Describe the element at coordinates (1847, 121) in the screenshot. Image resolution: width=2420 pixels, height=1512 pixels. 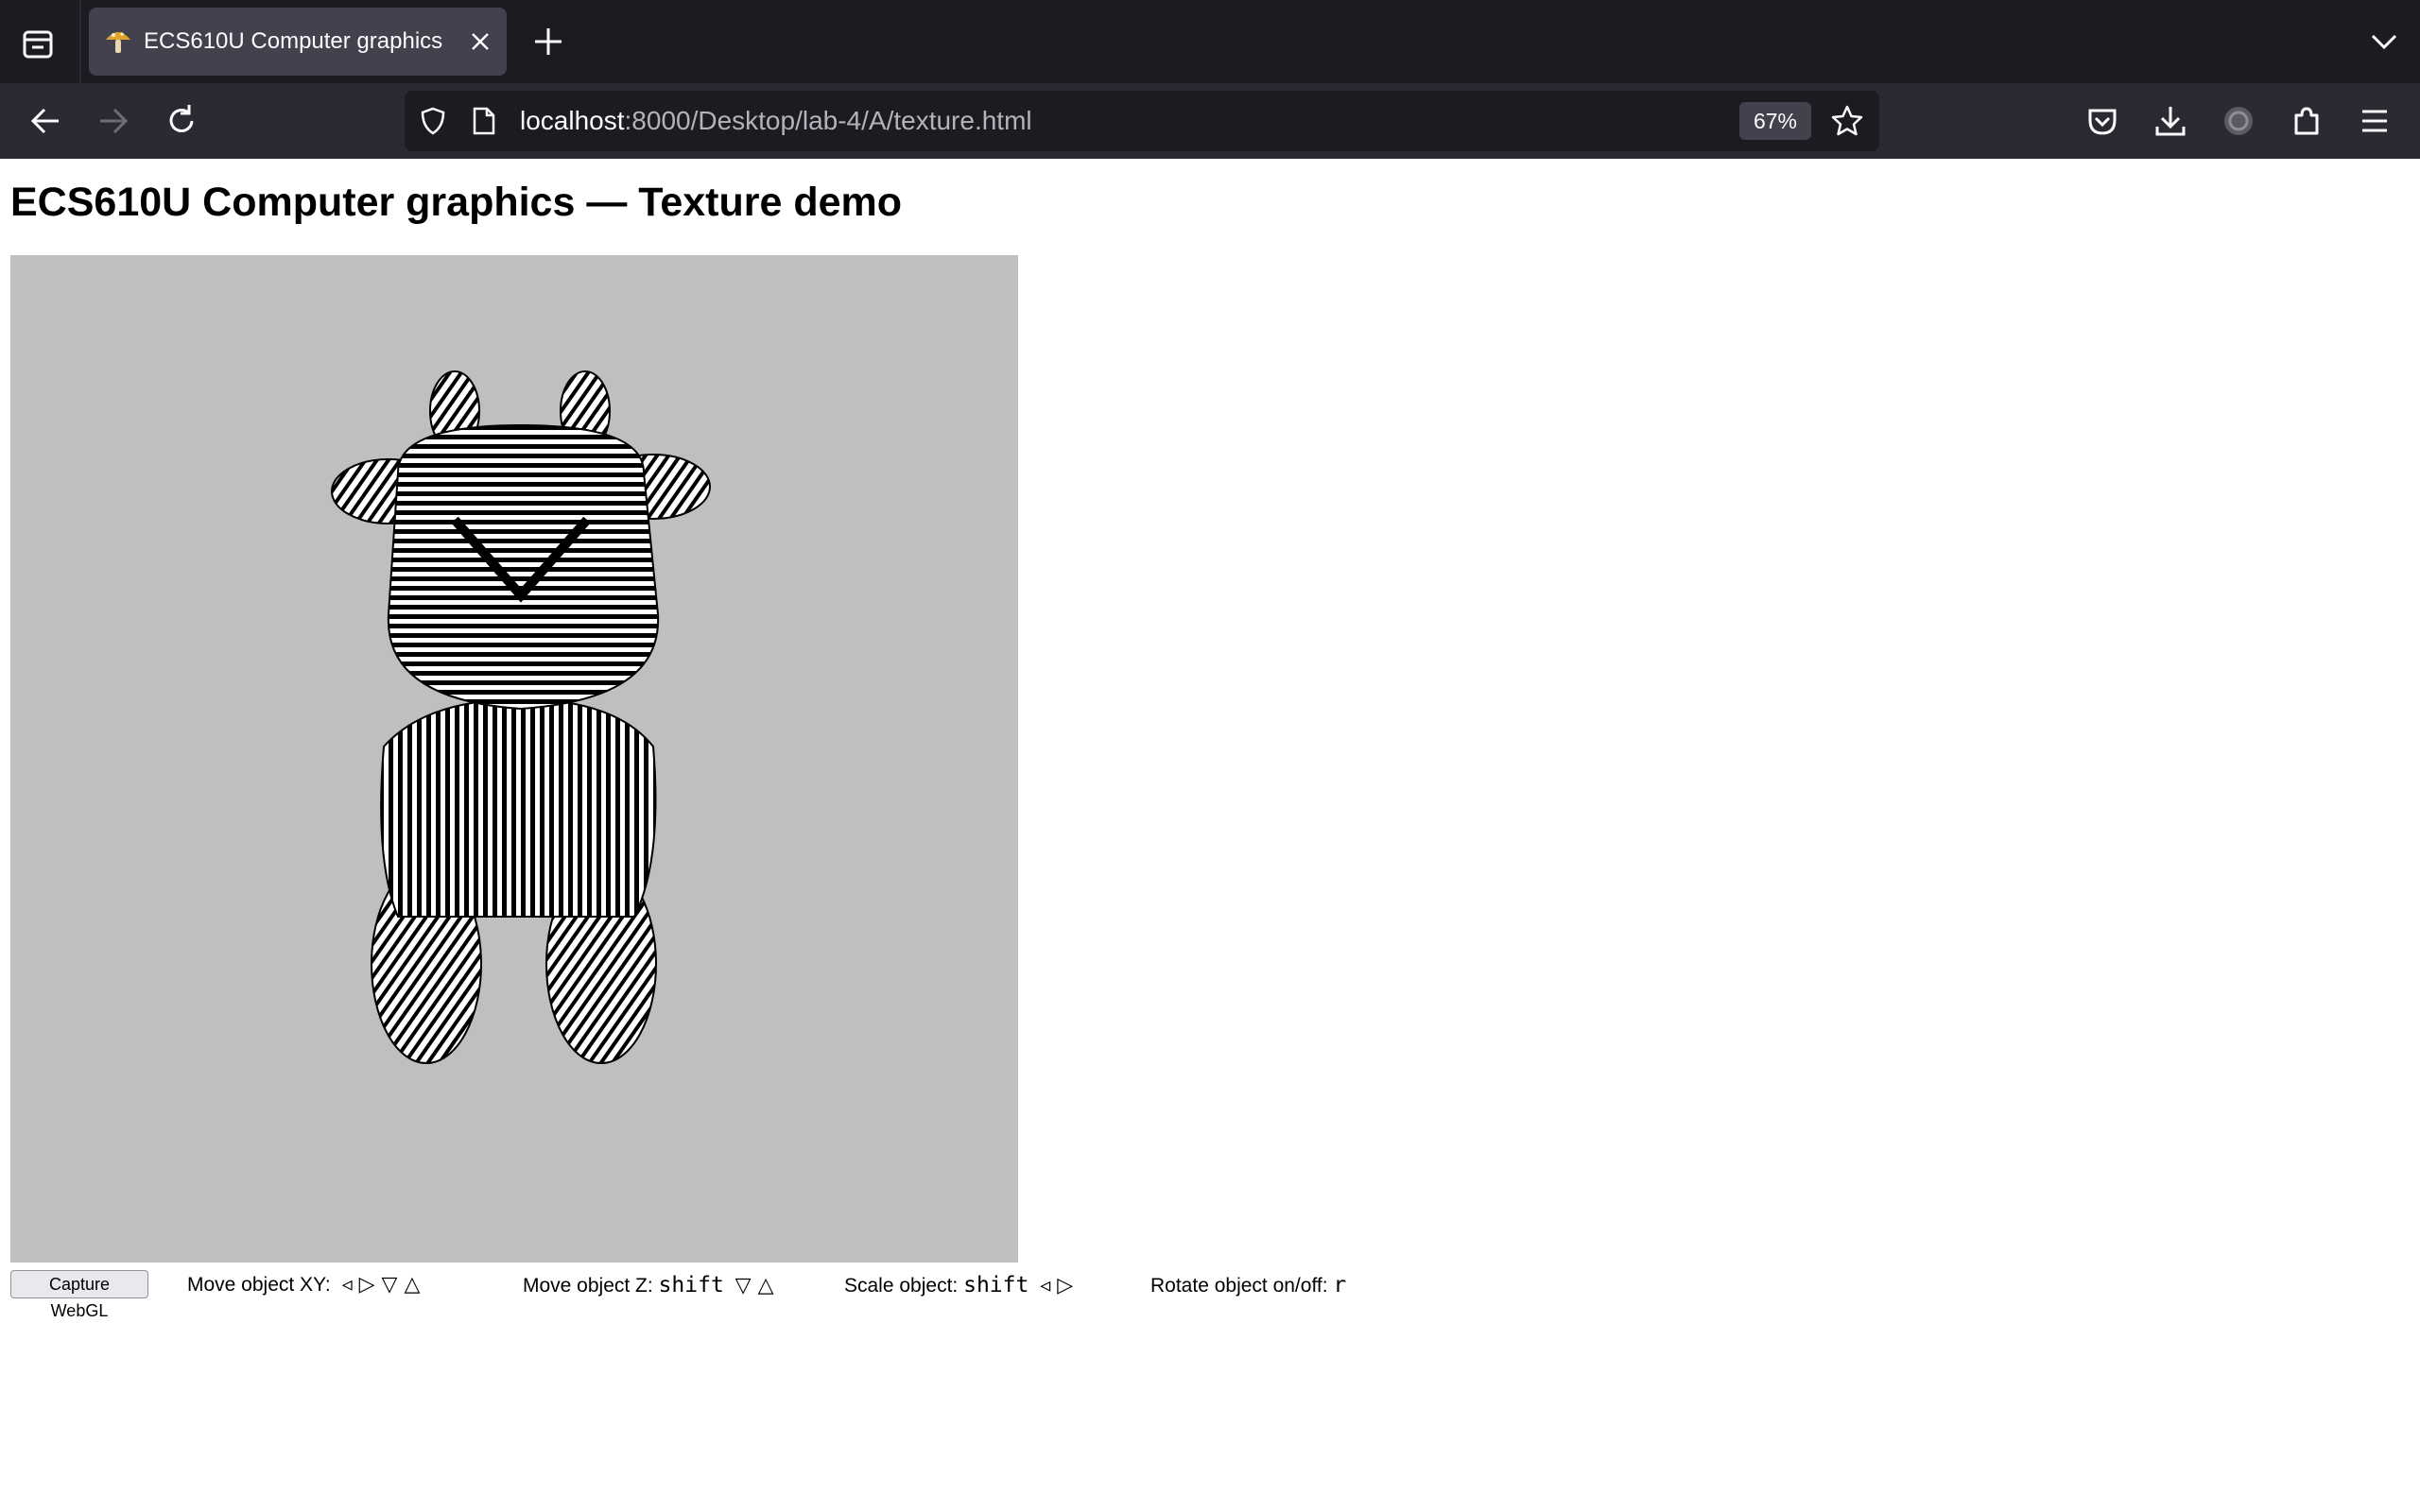
I see `bookmark-star-icon` at that location.